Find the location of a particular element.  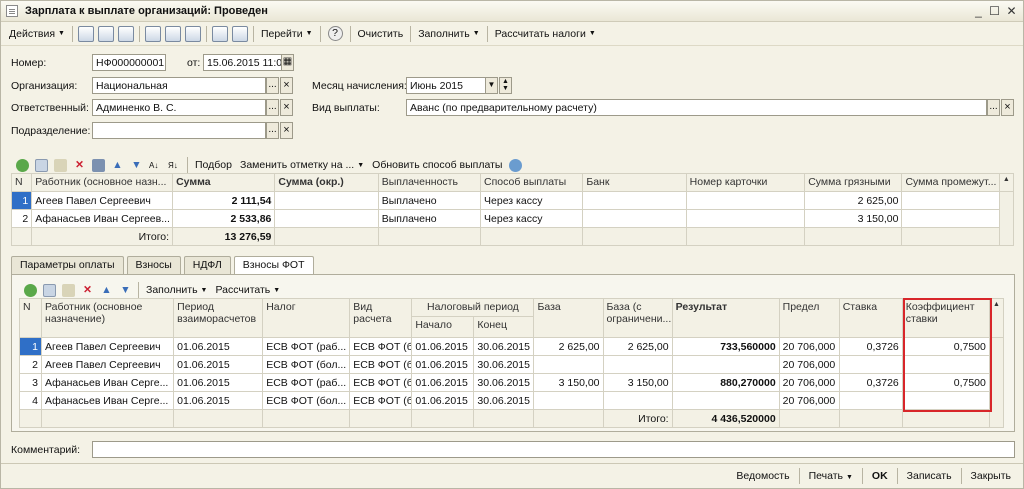

save-button: Записать is located at coordinates (929, 476).